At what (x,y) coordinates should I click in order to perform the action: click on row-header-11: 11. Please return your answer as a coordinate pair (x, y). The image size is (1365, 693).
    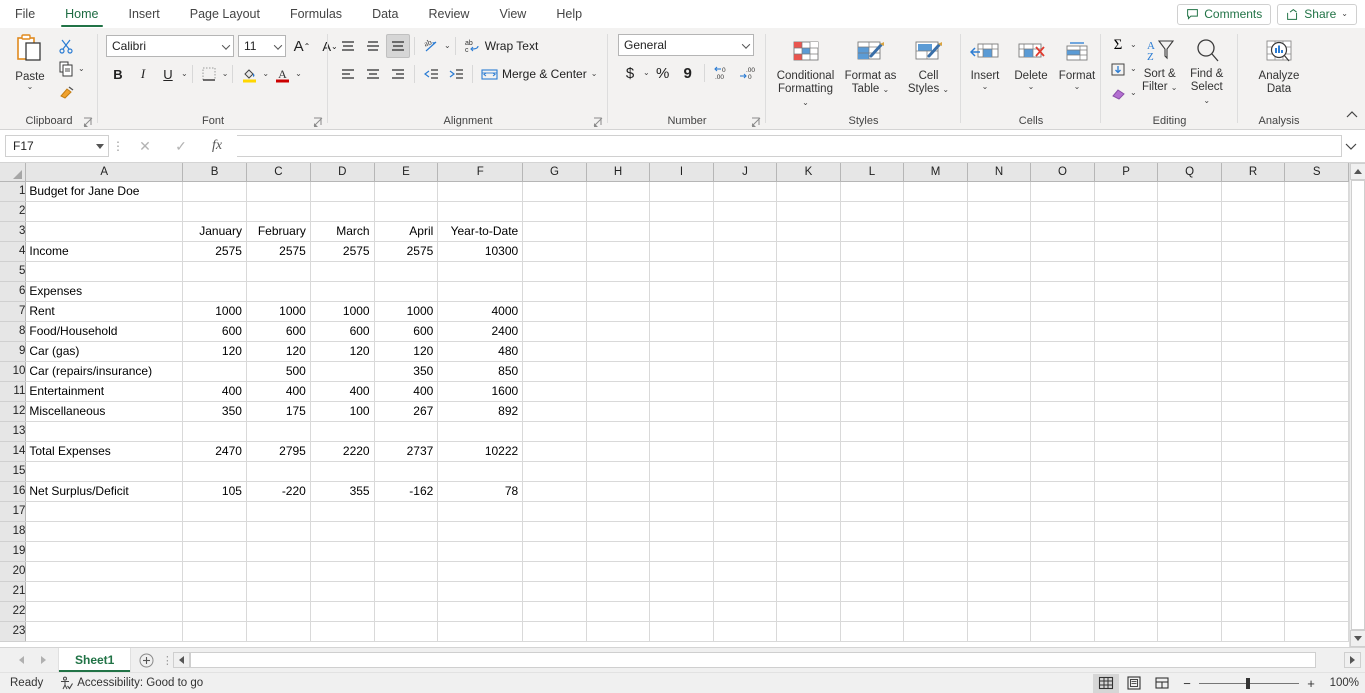
    Looking at the image, I should click on (13, 391).